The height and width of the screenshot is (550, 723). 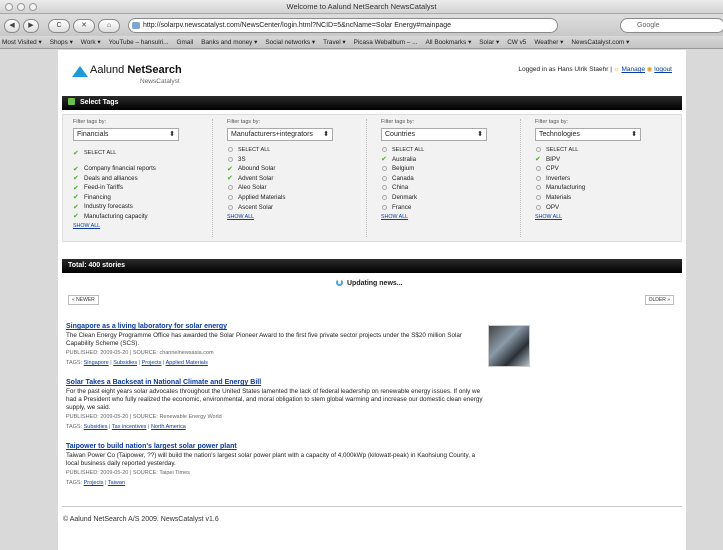 What do you see at coordinates (33, 7) in the screenshot?
I see `zoom-window-button` at bounding box center [33, 7].